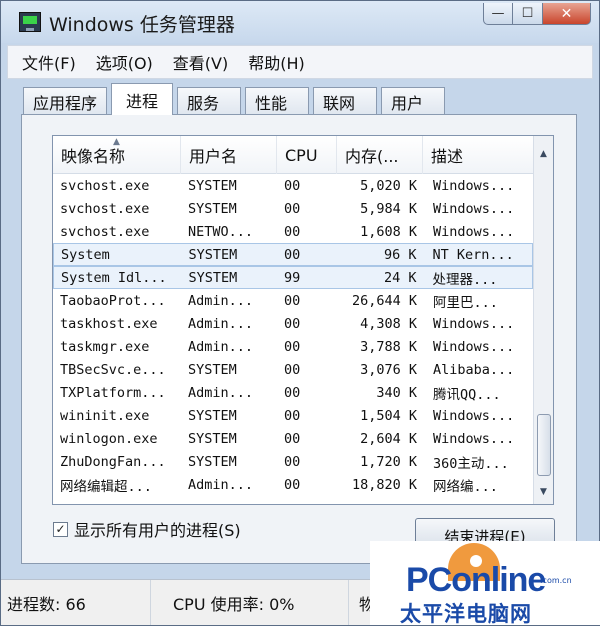 This screenshot has height=626, width=600. I want to click on menu-bar: 文件(F) 选项(O) 查看(V) 帮助(H), so click(300, 62).